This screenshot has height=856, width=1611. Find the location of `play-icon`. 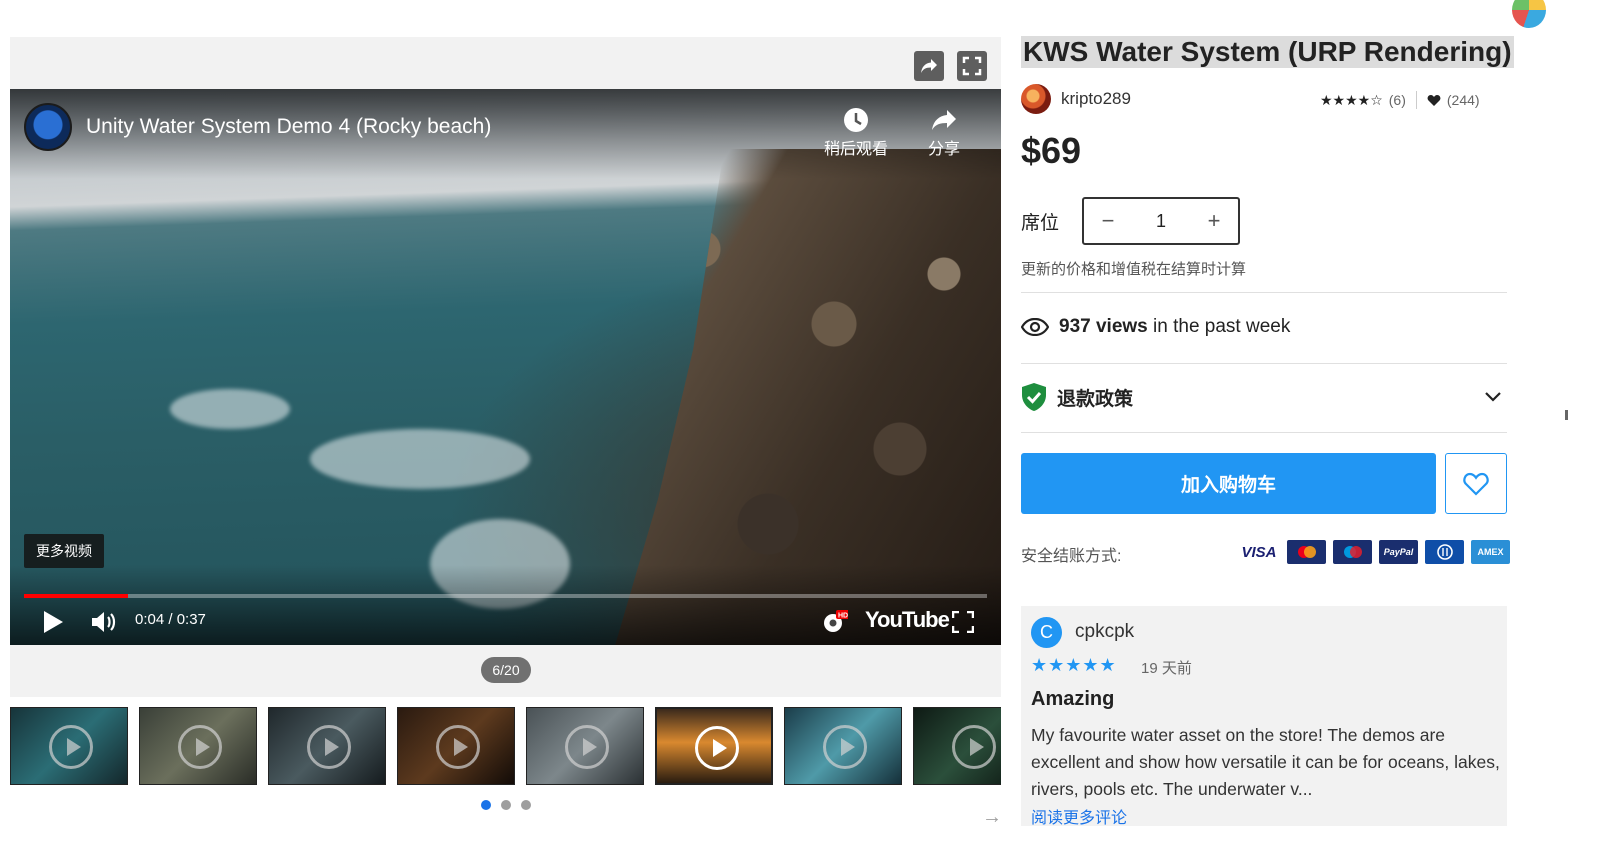

play-icon is located at coordinates (53, 622).